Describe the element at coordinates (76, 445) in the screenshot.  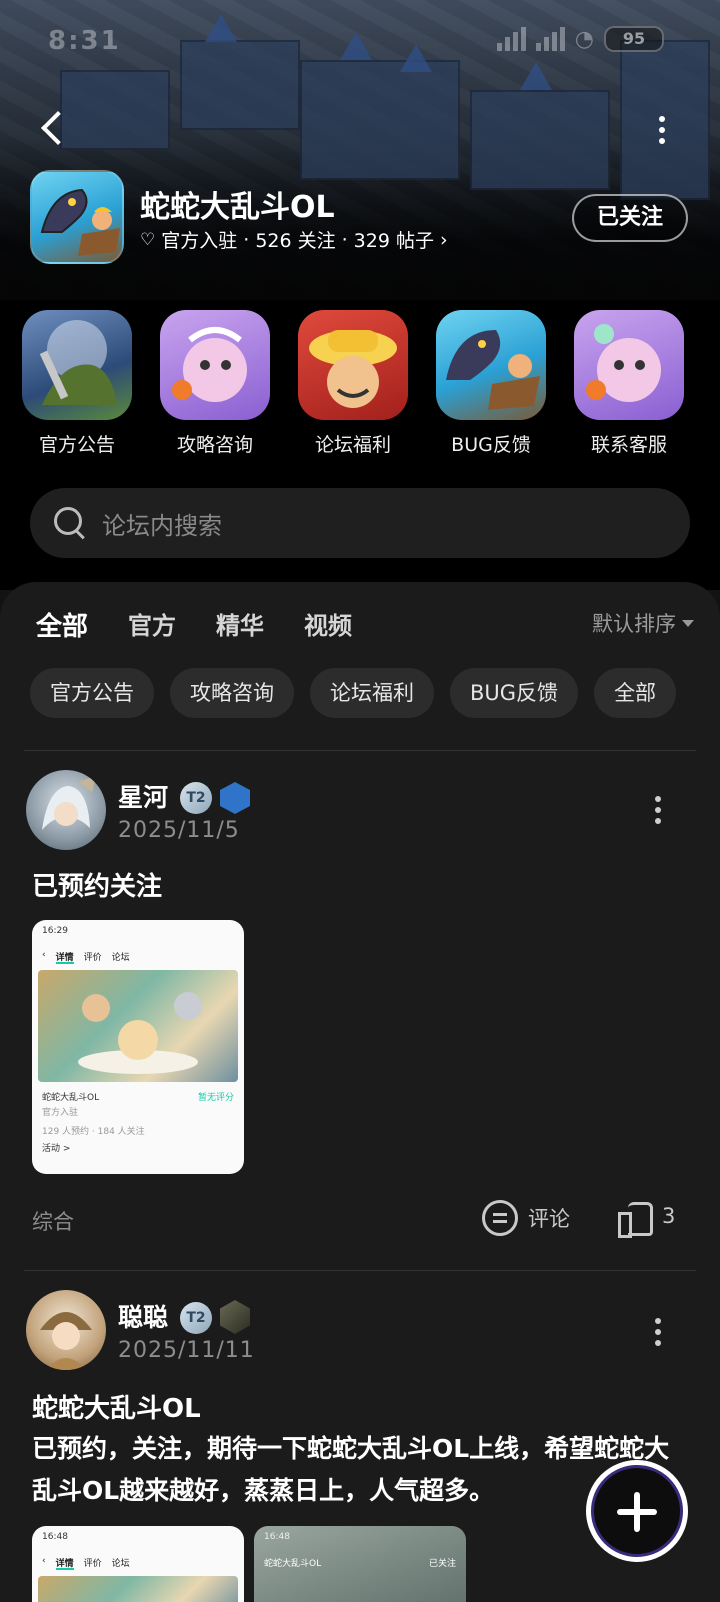
I see `shortcut-label: 官方公告` at that location.